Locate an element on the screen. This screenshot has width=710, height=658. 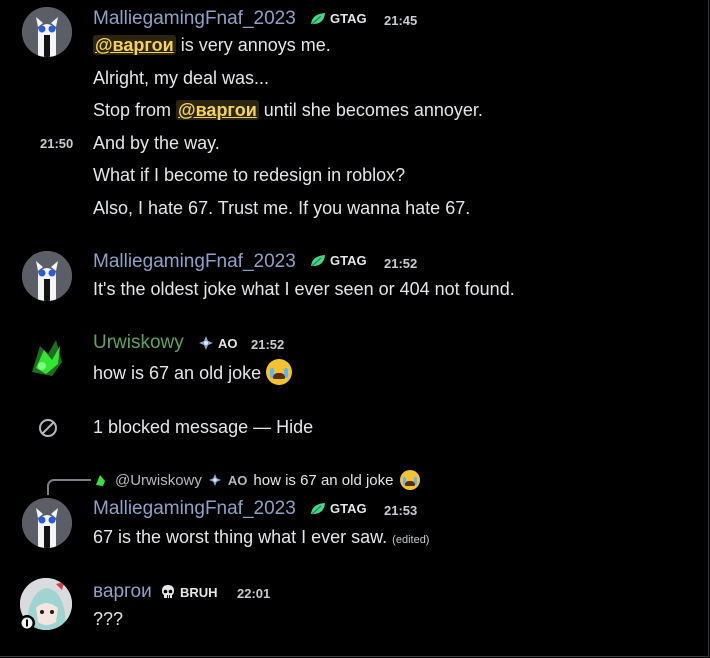
message-content: until she becomes annoyer. is located at coordinates (373, 110).